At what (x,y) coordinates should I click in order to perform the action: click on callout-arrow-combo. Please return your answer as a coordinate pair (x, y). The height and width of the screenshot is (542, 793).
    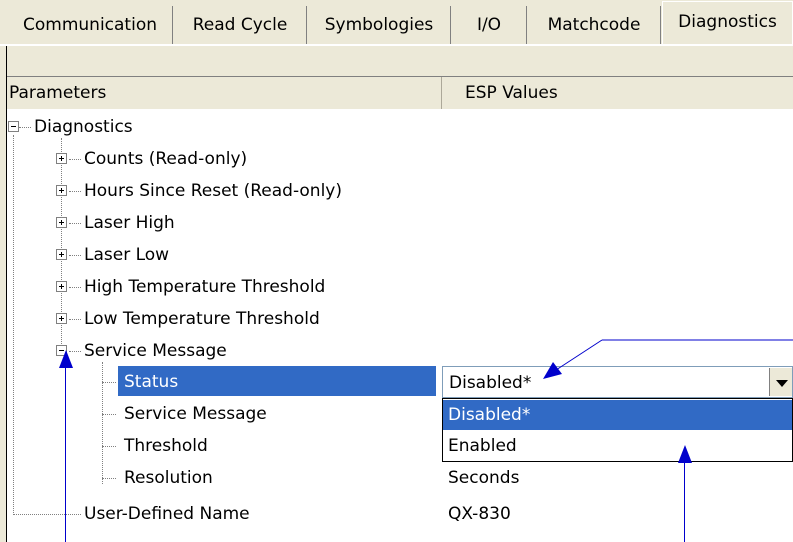
    Looking at the image, I should click on (668, 359).